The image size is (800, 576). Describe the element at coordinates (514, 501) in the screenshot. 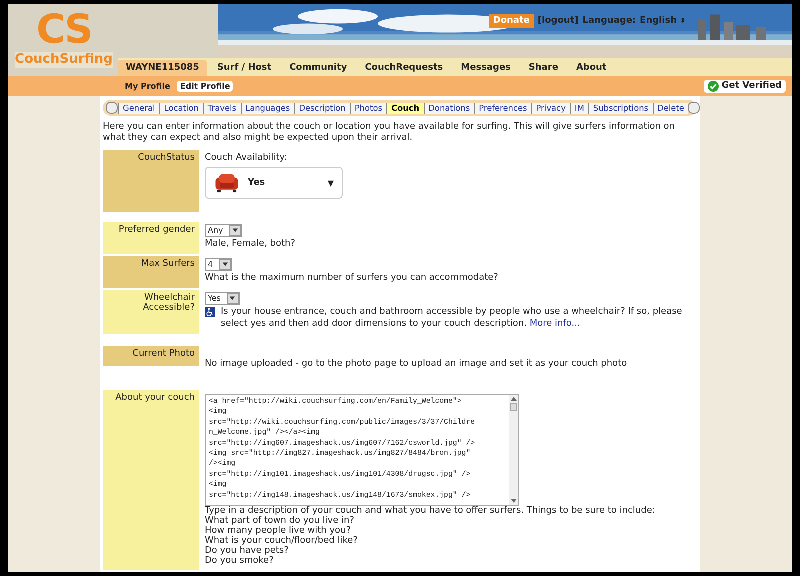

I see `scroll-down-icon` at that location.